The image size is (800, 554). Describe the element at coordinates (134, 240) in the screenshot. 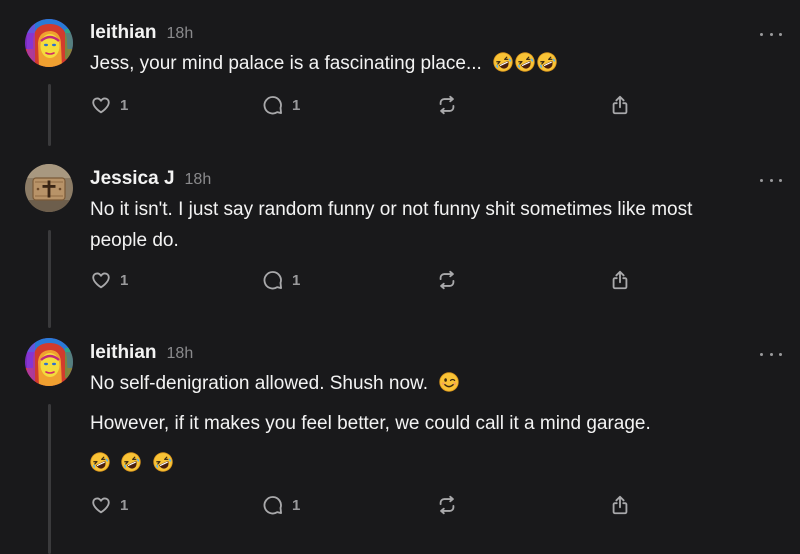

I see `post-paragraph: people do.` at that location.